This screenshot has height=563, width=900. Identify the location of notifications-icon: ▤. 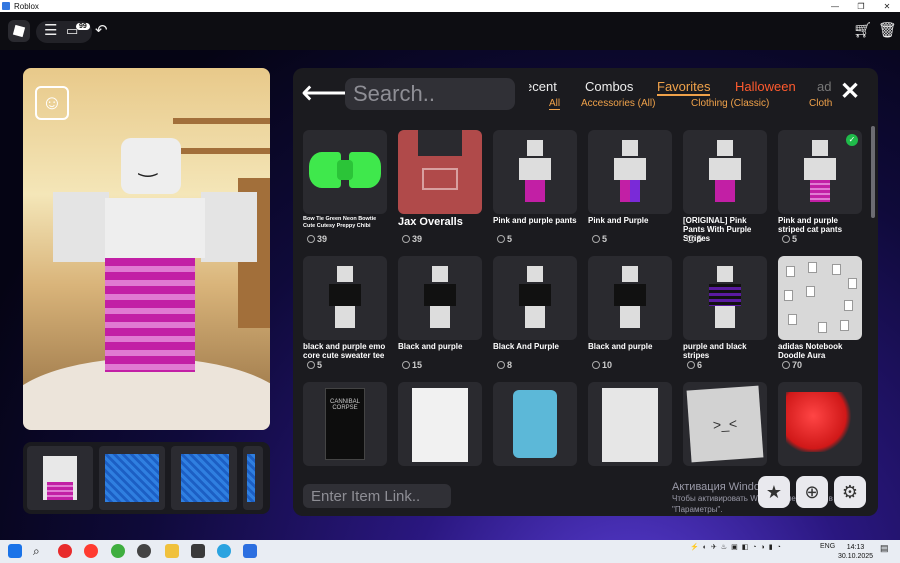
(884, 548).